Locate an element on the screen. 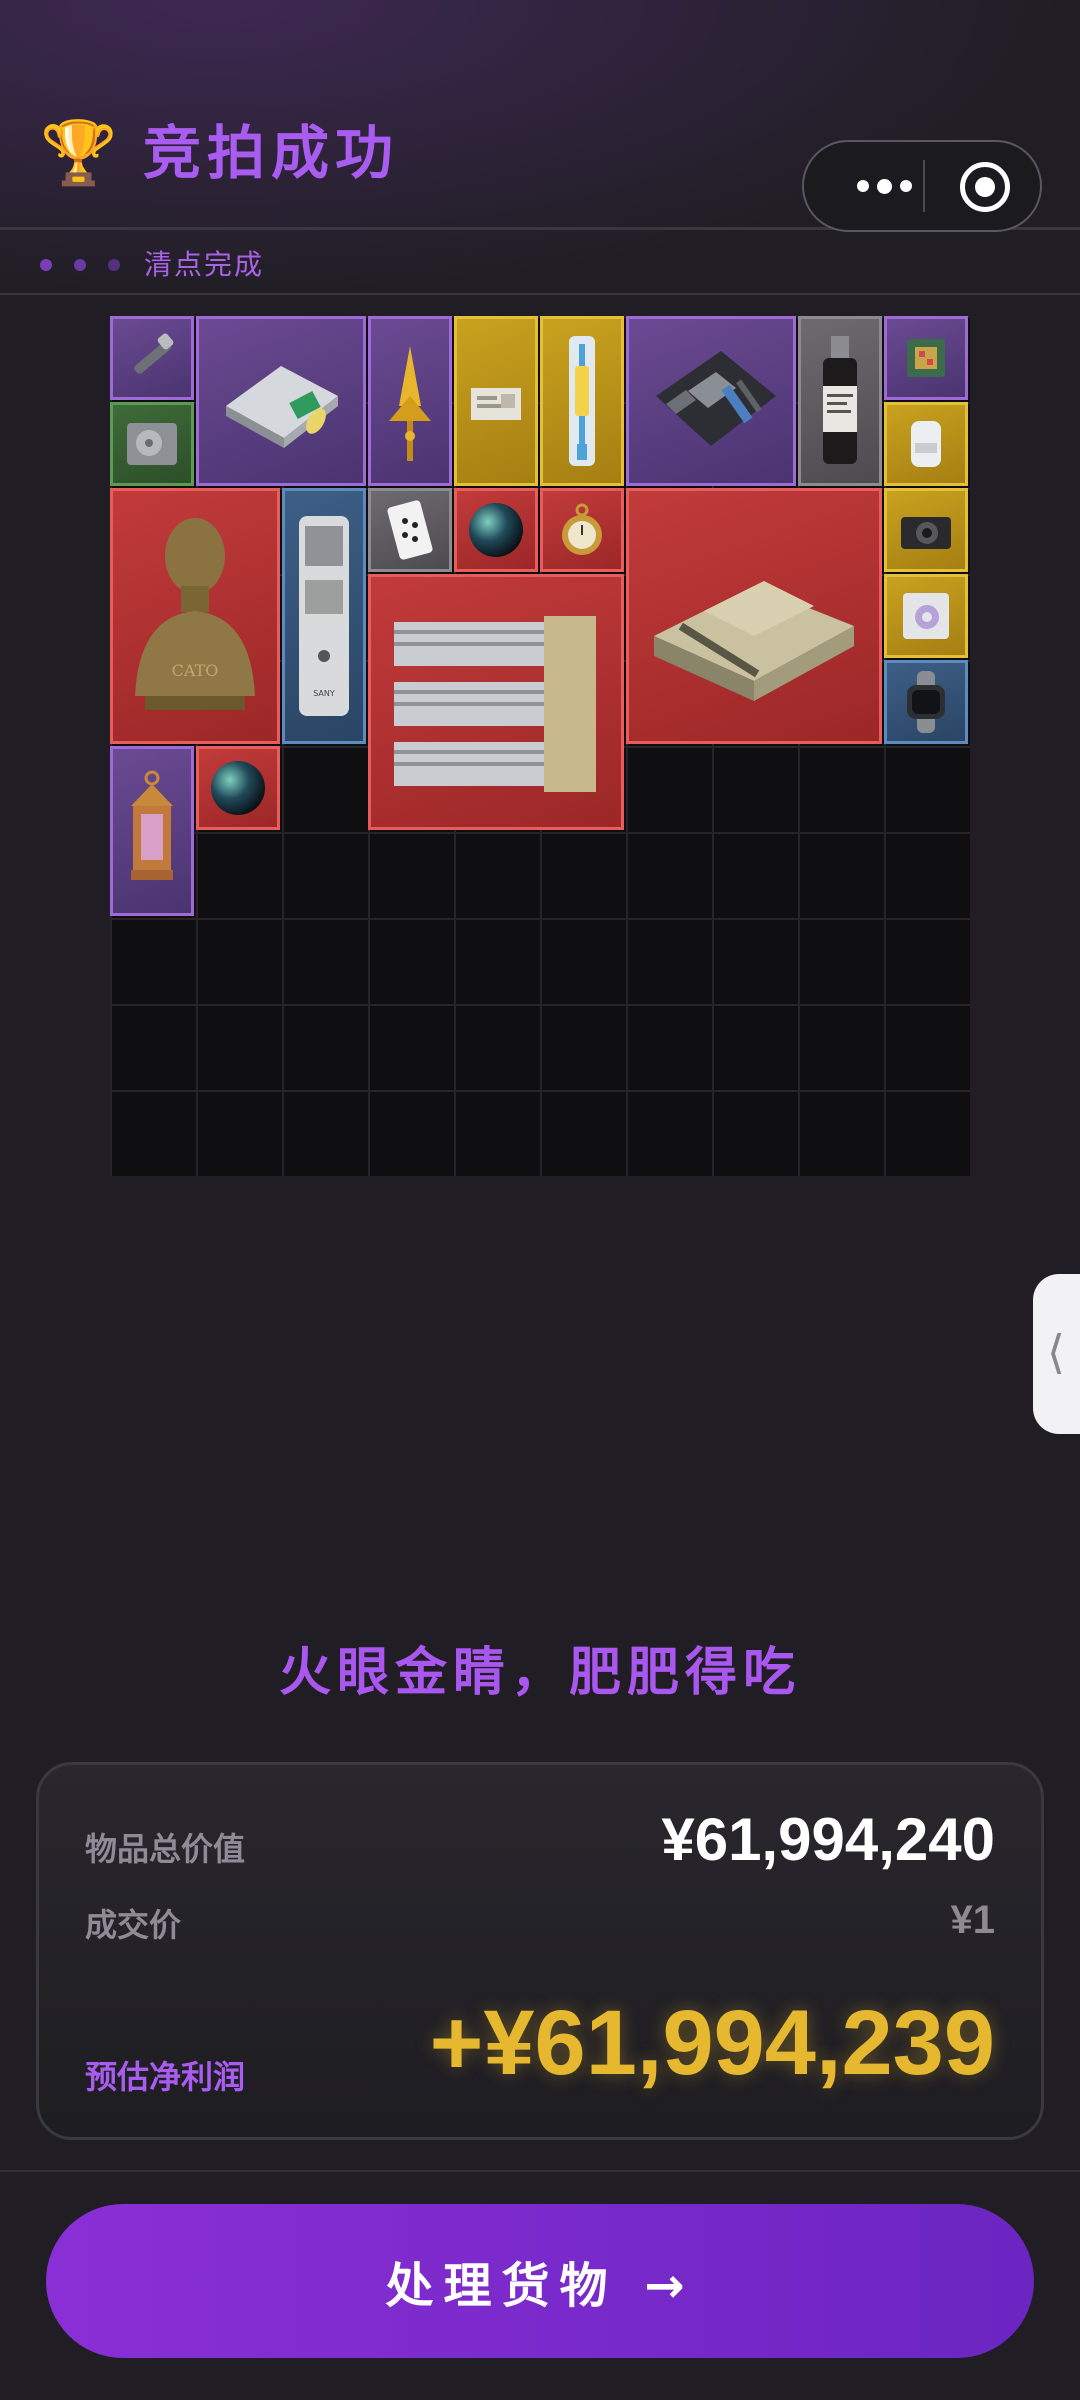 The height and width of the screenshot is (2400, 1080). chevron-left-icon: ⟨ is located at coordinates (1056, 1352).